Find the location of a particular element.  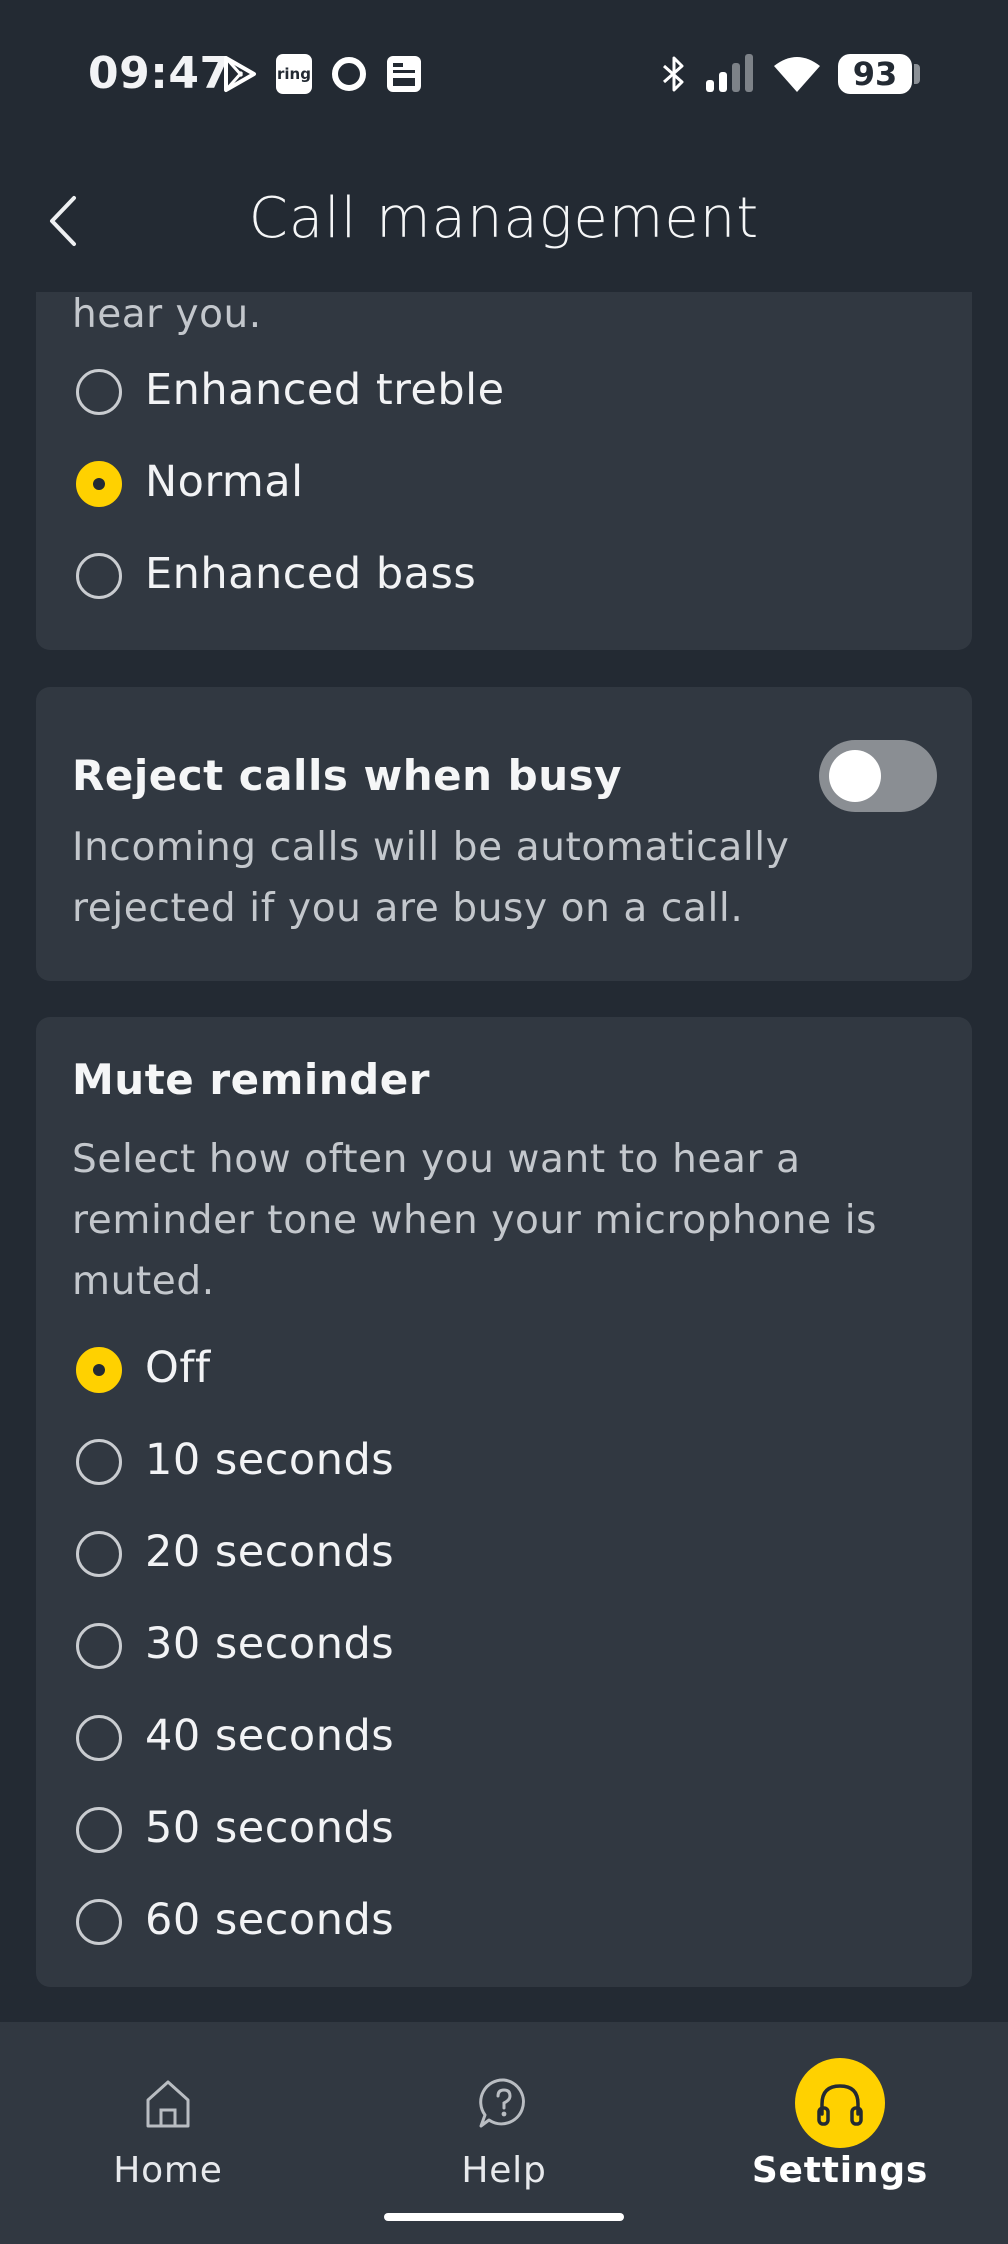

radio-label: 30 seconds is located at coordinates (270, 1644).